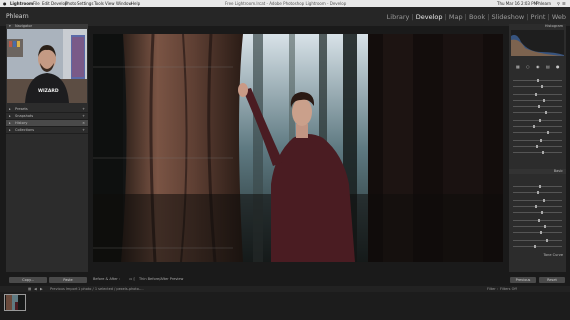  Describe the element at coordinates (21, 3) in the screenshot. I see `menu-app: Lightroom` at that location.